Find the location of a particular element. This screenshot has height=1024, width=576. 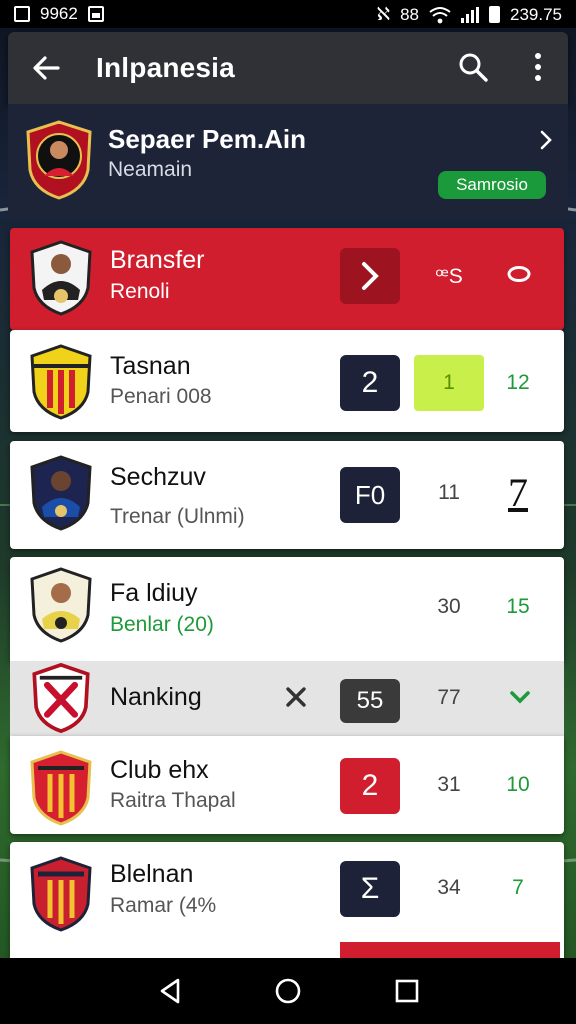

chevron-down-icon is located at coordinates (520, 697).